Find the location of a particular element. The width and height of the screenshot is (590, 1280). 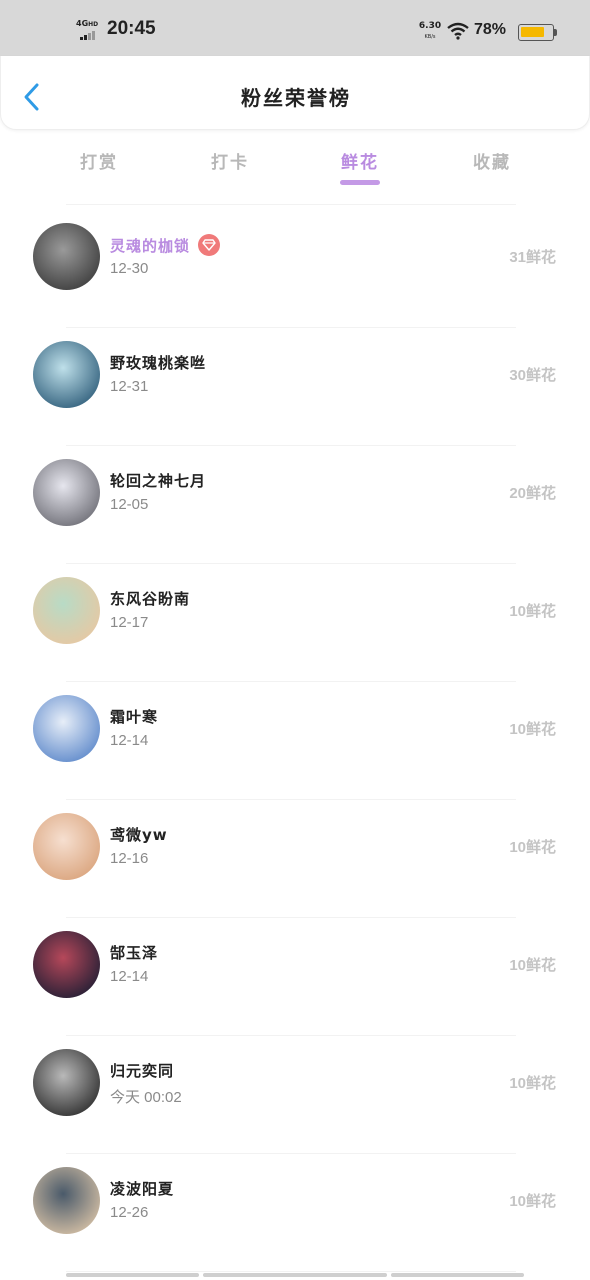

fan-date: 12-30 is located at coordinates (129, 268).